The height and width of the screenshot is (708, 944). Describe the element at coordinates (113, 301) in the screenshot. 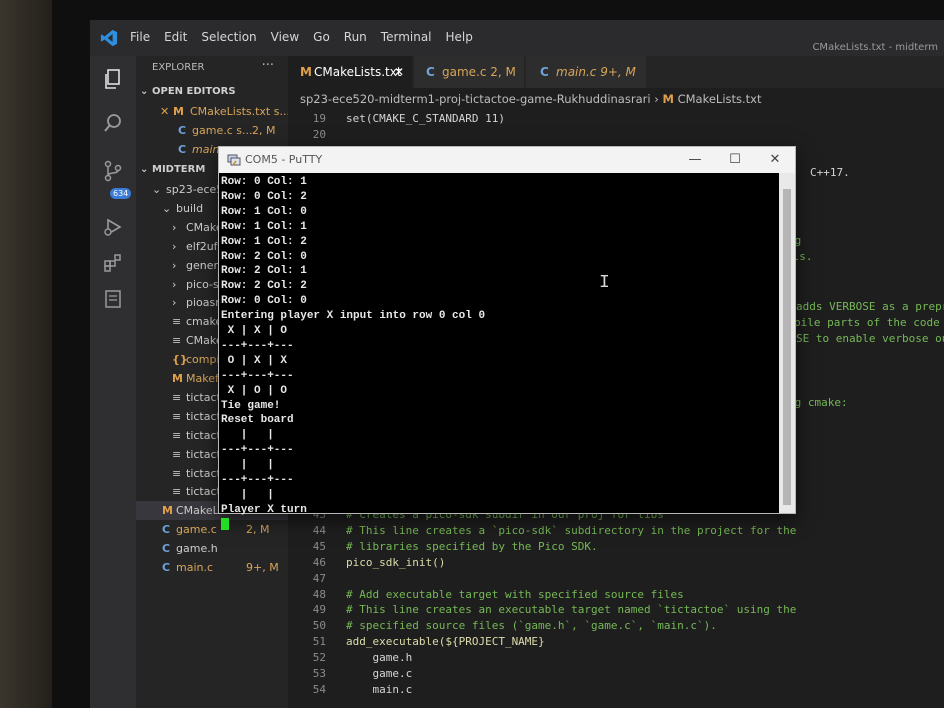

I see `remote-icon` at that location.